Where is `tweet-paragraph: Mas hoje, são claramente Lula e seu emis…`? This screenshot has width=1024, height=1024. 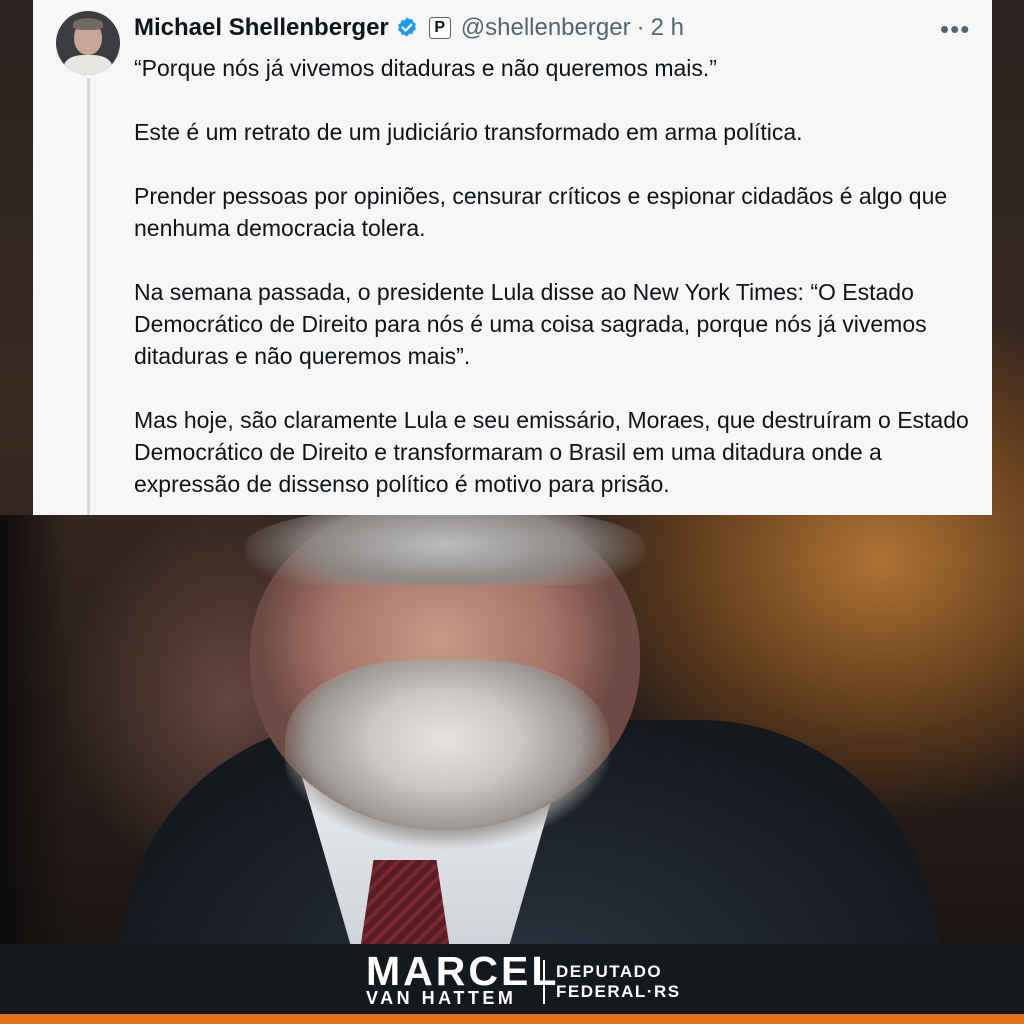 tweet-paragraph: Mas hoje, são claramente Lula e seu emis… is located at coordinates (551, 452).